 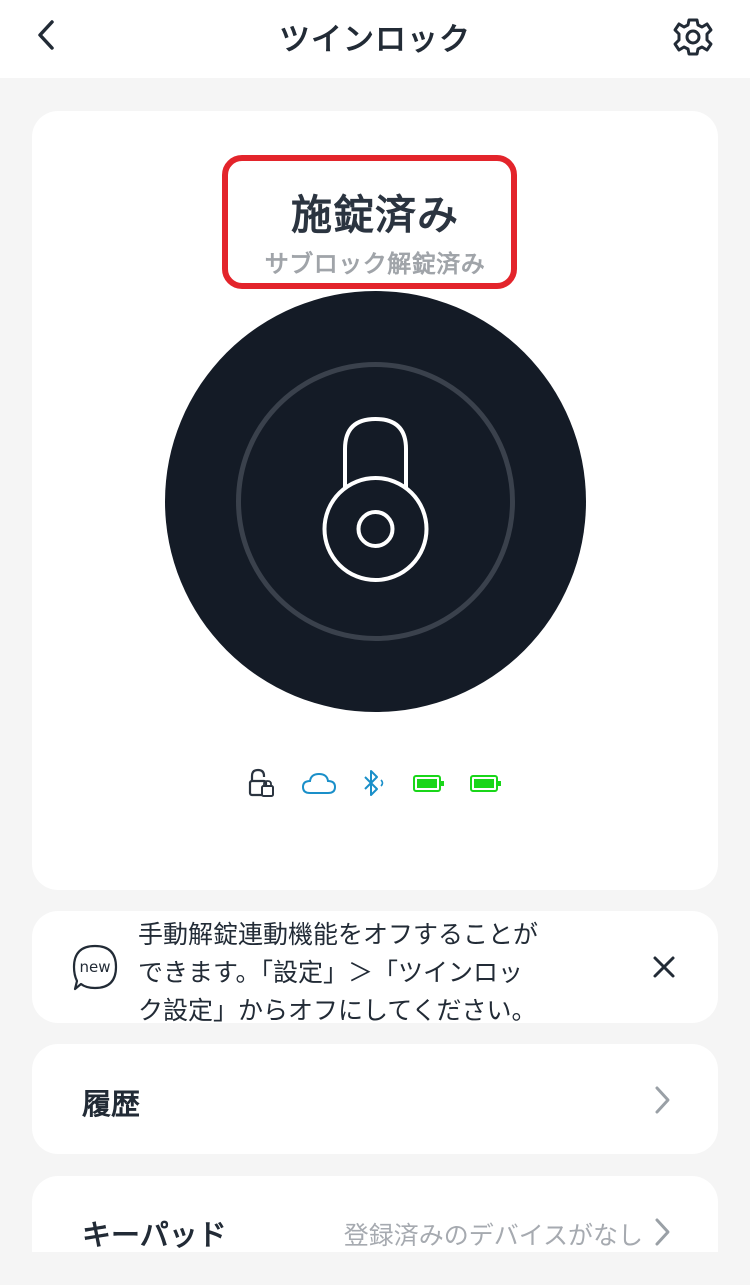 I want to click on svg-text: new, so click(x=94, y=967).